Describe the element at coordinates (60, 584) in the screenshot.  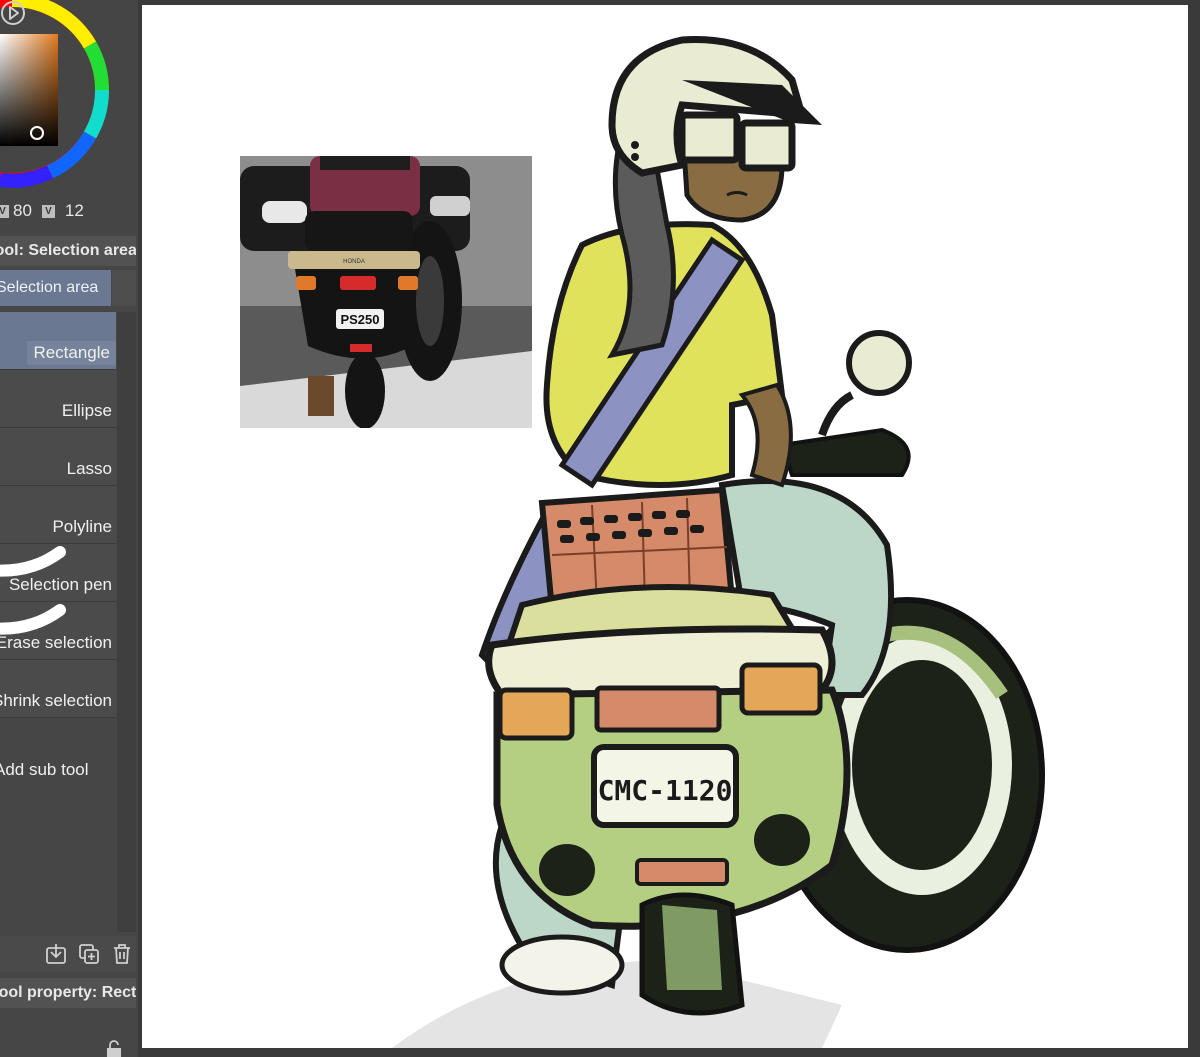
I see `subtool-label: Selection pen` at that location.